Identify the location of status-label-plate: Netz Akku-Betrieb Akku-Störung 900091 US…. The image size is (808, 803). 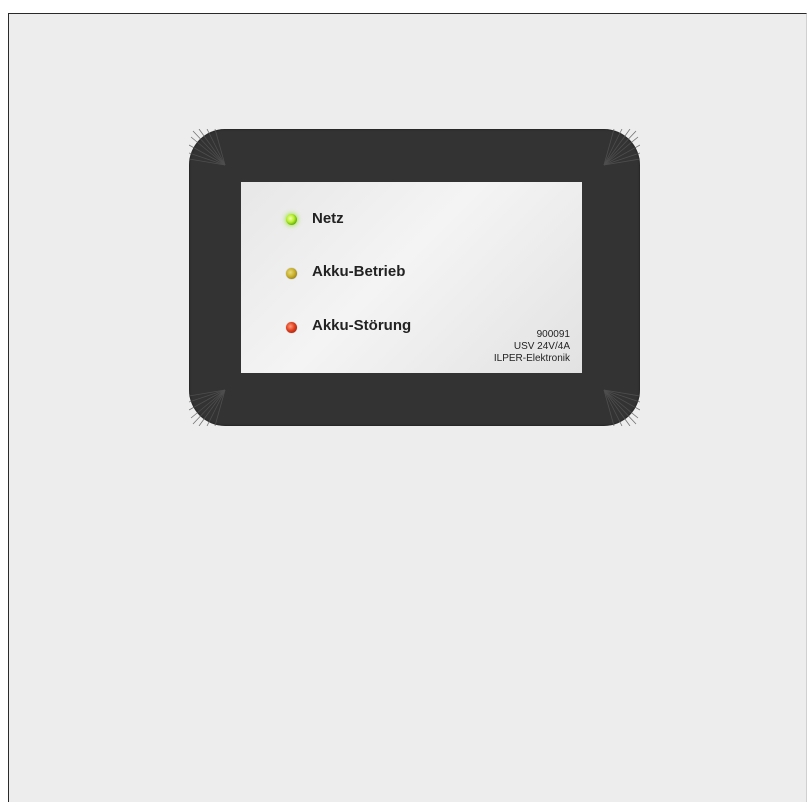
(411, 277).